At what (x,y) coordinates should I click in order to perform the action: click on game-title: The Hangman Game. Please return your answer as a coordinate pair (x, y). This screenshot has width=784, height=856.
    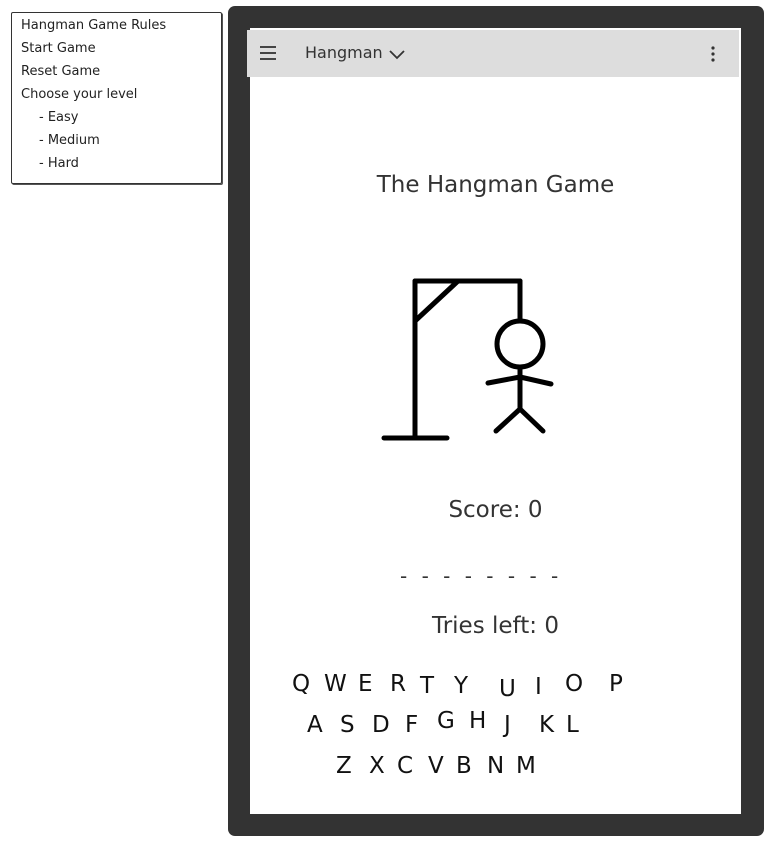
    Looking at the image, I should click on (495, 185).